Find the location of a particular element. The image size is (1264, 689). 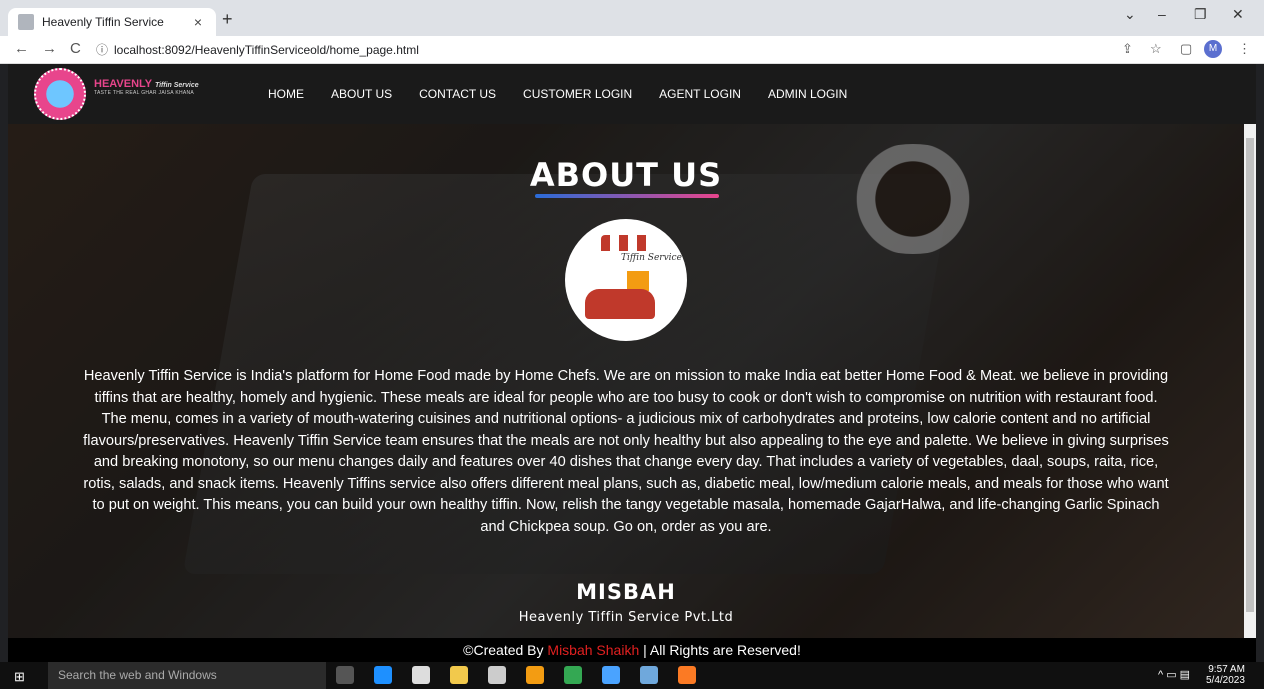

chrome-icon is located at coordinates (573, 675).